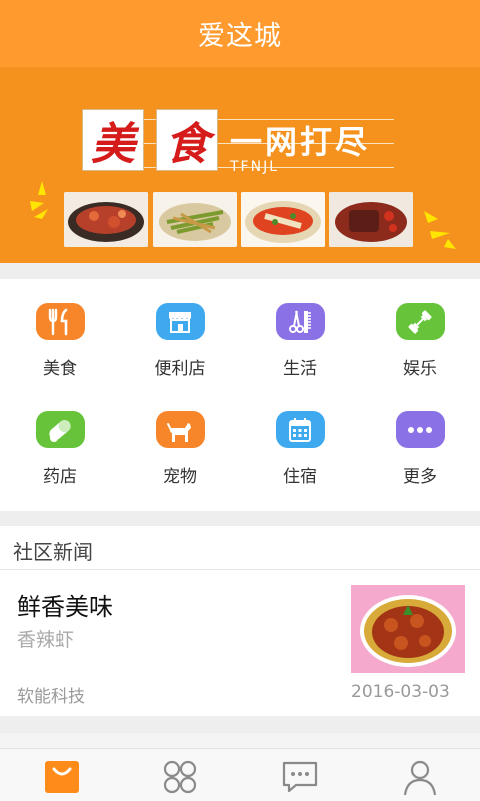 The height and width of the screenshot is (801, 480). I want to click on category-label: 药店, so click(60, 477).